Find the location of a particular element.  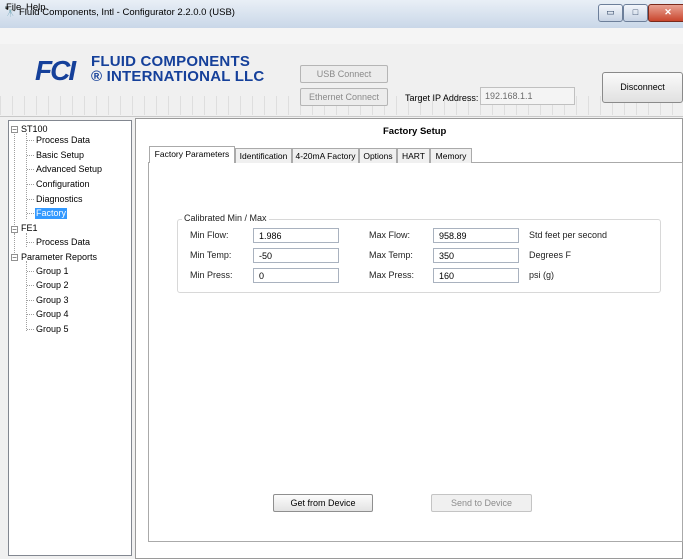

tab-identification: Identification is located at coordinates (263, 155).